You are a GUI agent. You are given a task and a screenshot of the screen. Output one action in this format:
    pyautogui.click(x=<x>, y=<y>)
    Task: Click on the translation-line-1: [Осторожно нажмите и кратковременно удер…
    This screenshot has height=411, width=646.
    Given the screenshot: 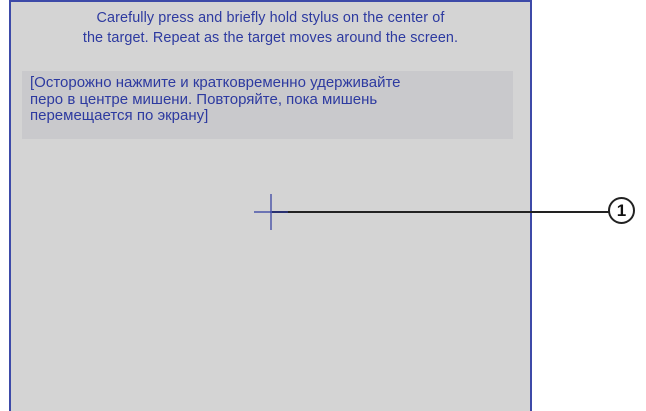 What is the action you would take?
    pyautogui.click(x=215, y=82)
    